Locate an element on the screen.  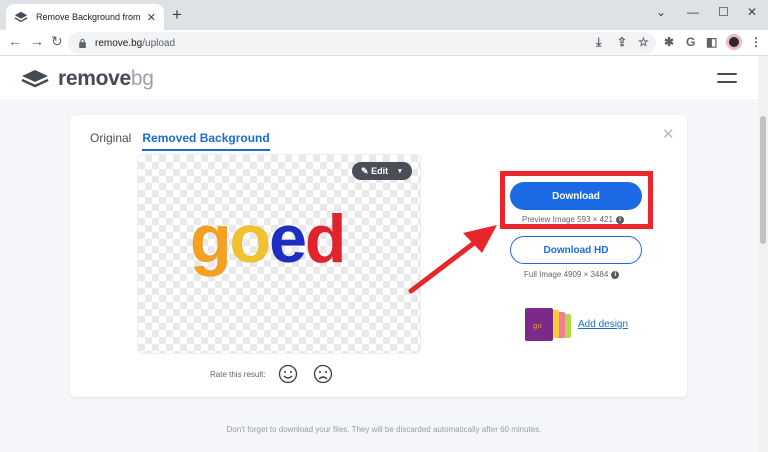
design-thumbnail: go is located at coordinates (549, 324).